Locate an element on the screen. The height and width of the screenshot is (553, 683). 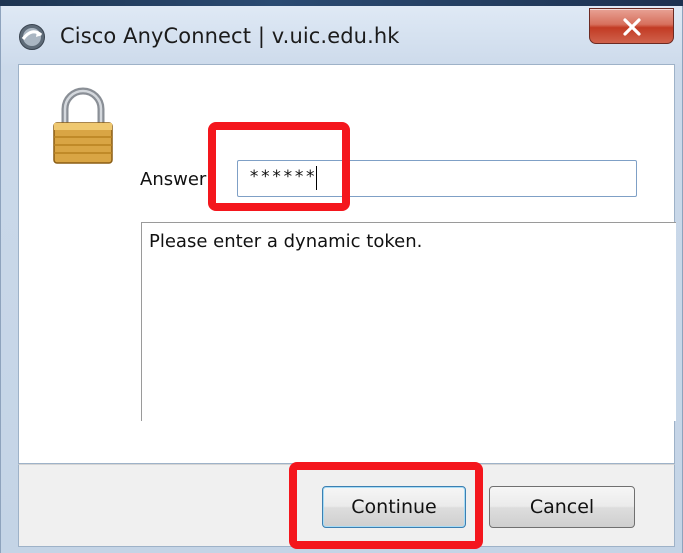
answer-label: Answer is located at coordinates (173, 179).